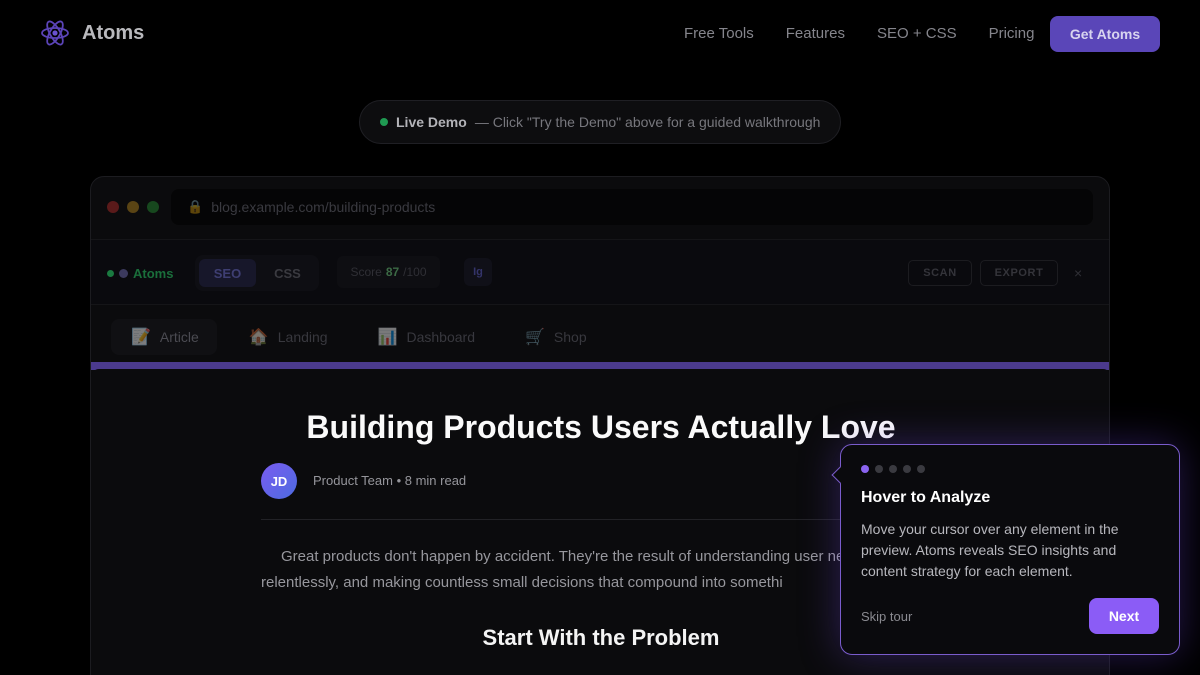 The image size is (1200, 675). Describe the element at coordinates (323, 207) in the screenshot. I see `url-text: blog.example.com/building-products` at that location.